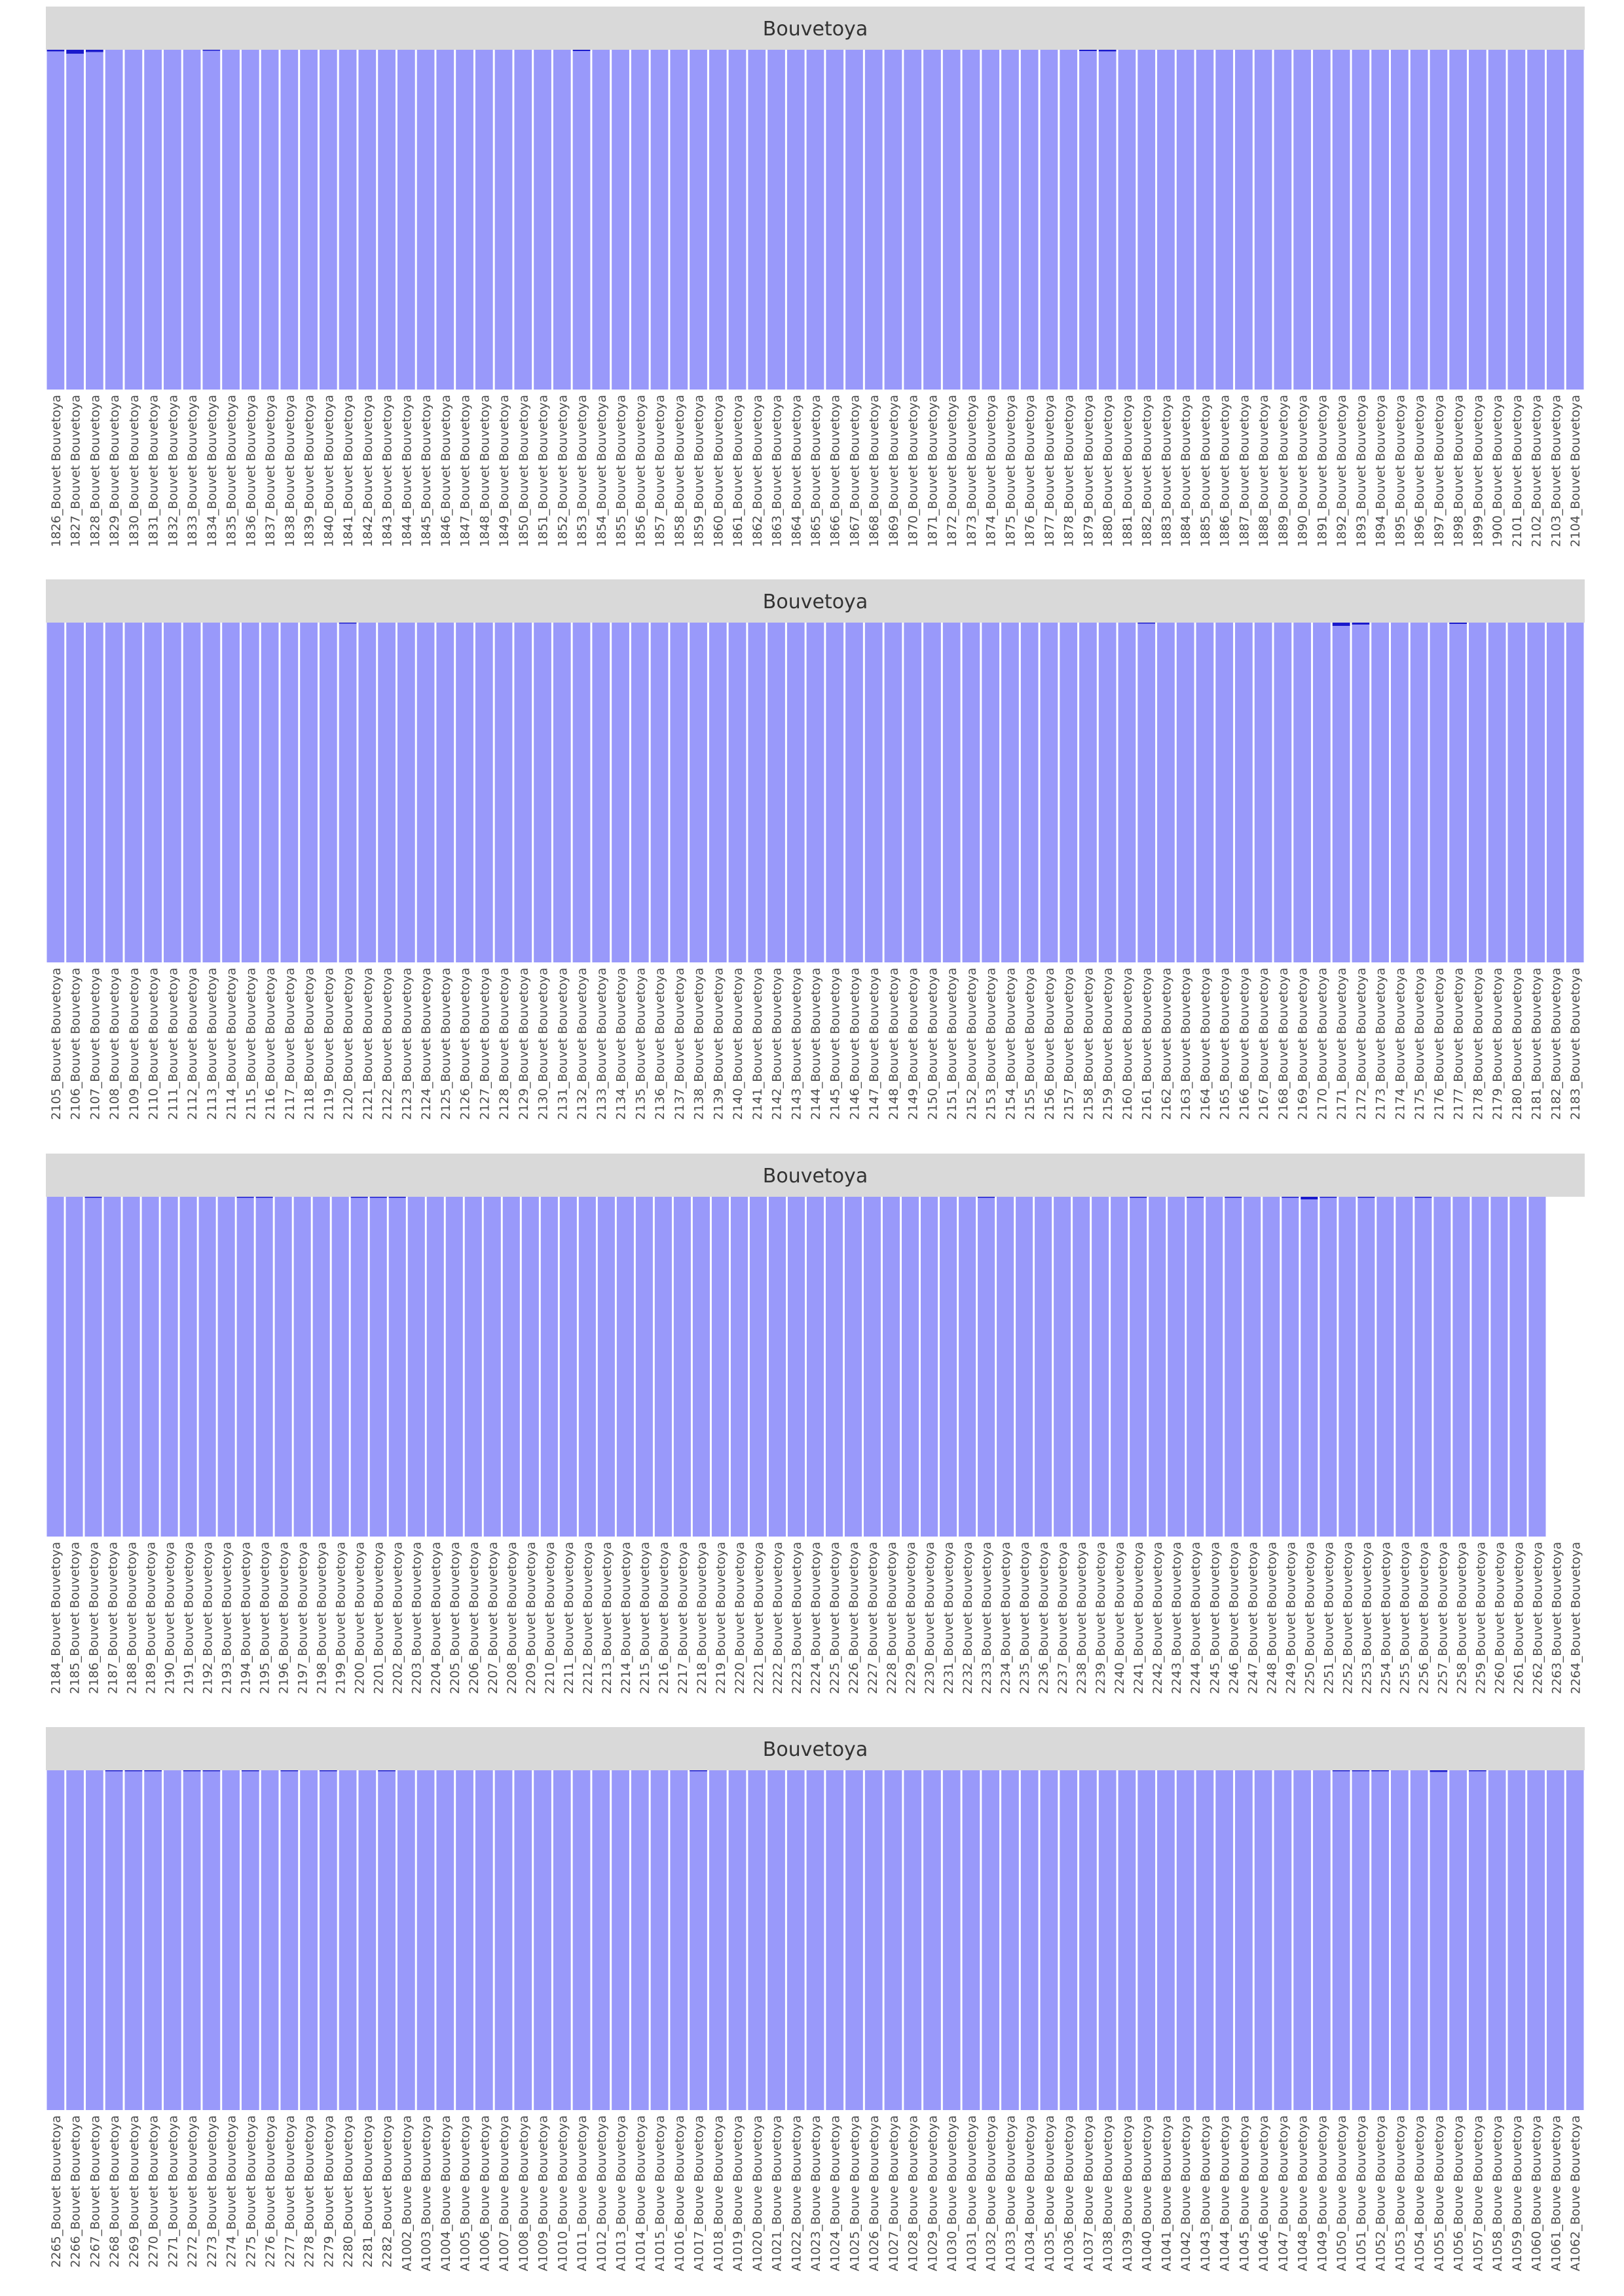  I want to click on x-tick-label: 2110_Bouvet Bouvetoya, so click(154, 1044).